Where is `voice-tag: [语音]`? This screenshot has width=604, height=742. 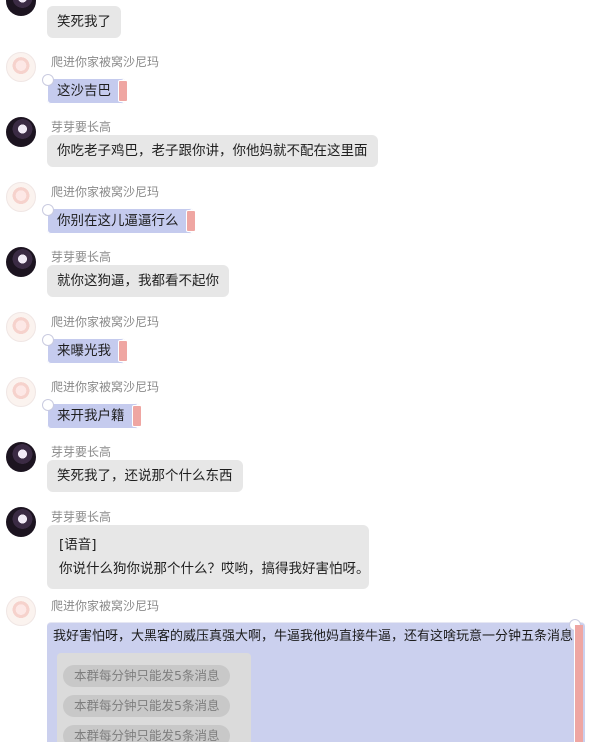 voice-tag: [语音] is located at coordinates (78, 545).